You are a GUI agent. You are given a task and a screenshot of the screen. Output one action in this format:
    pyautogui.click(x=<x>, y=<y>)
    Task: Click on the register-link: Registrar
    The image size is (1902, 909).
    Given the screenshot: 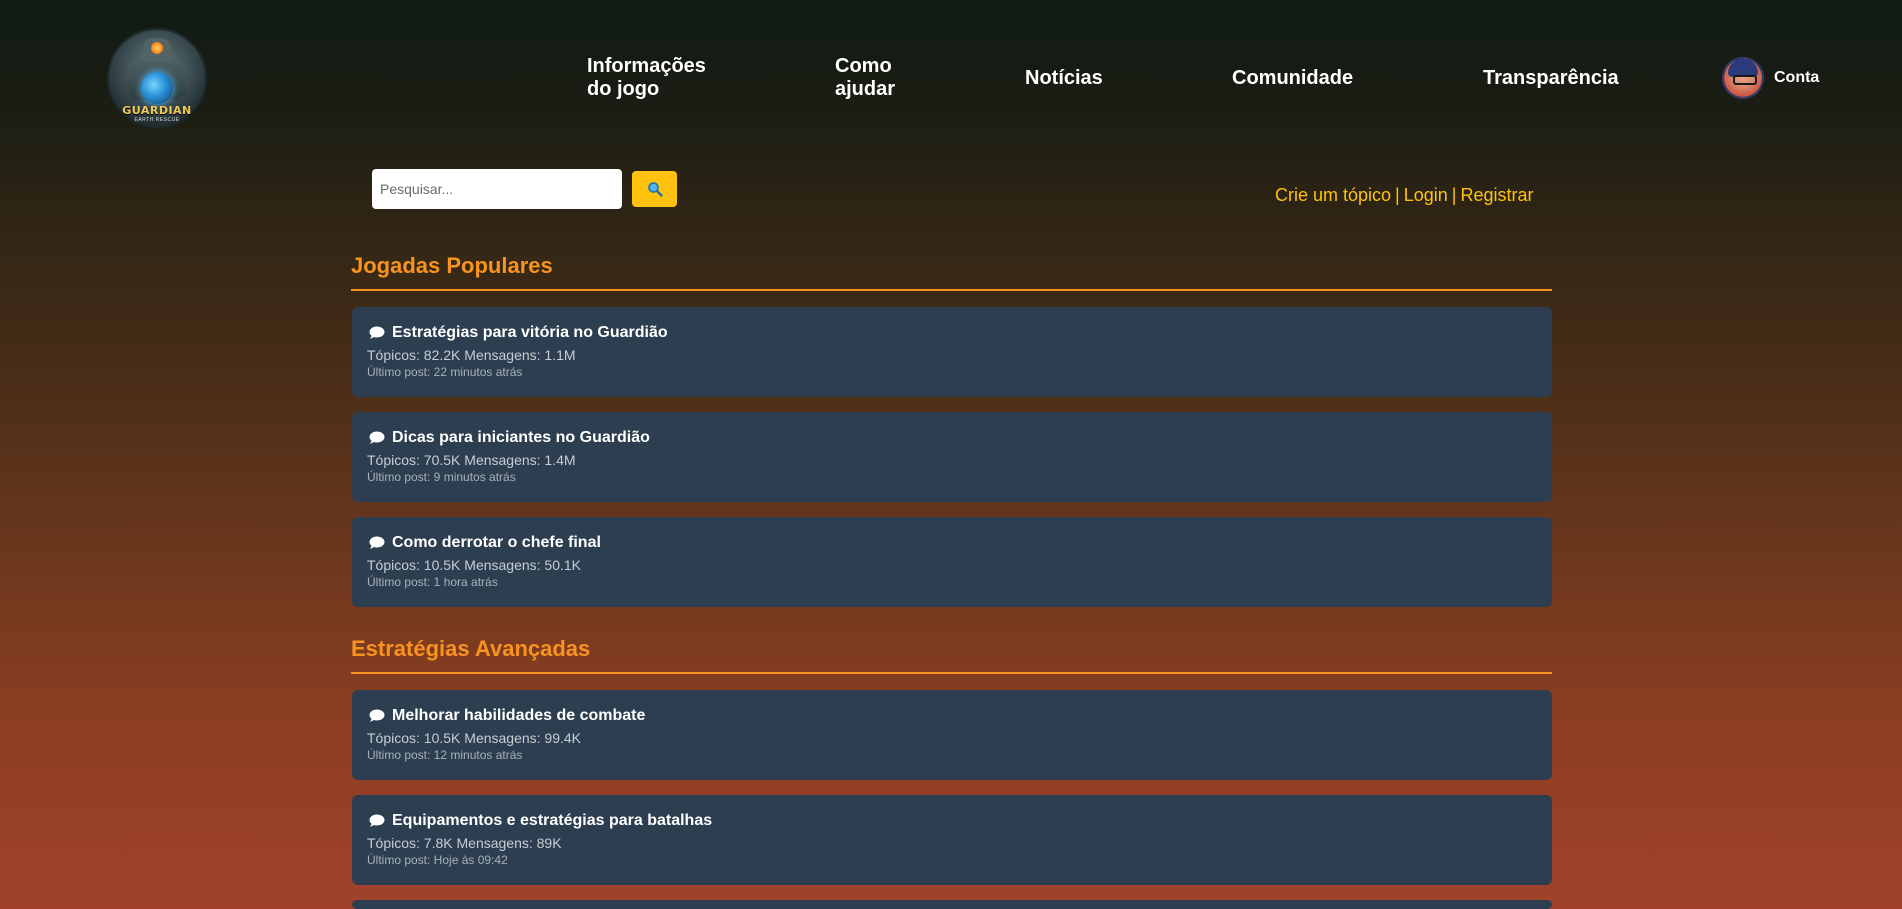 What is the action you would take?
    pyautogui.click(x=1496, y=195)
    